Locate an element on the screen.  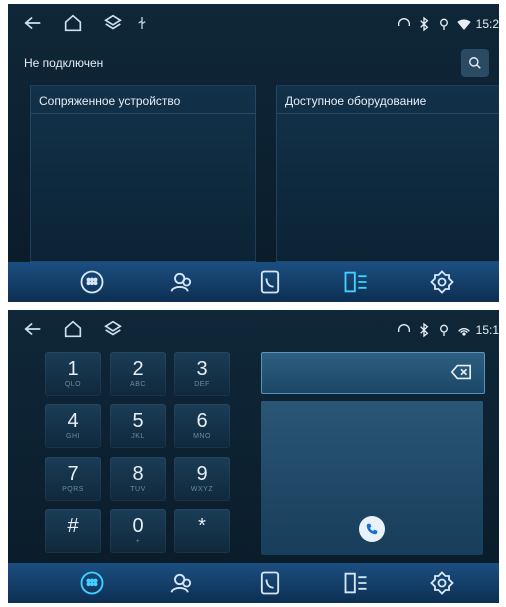
key-6: 6 MNO is located at coordinates (202, 426).